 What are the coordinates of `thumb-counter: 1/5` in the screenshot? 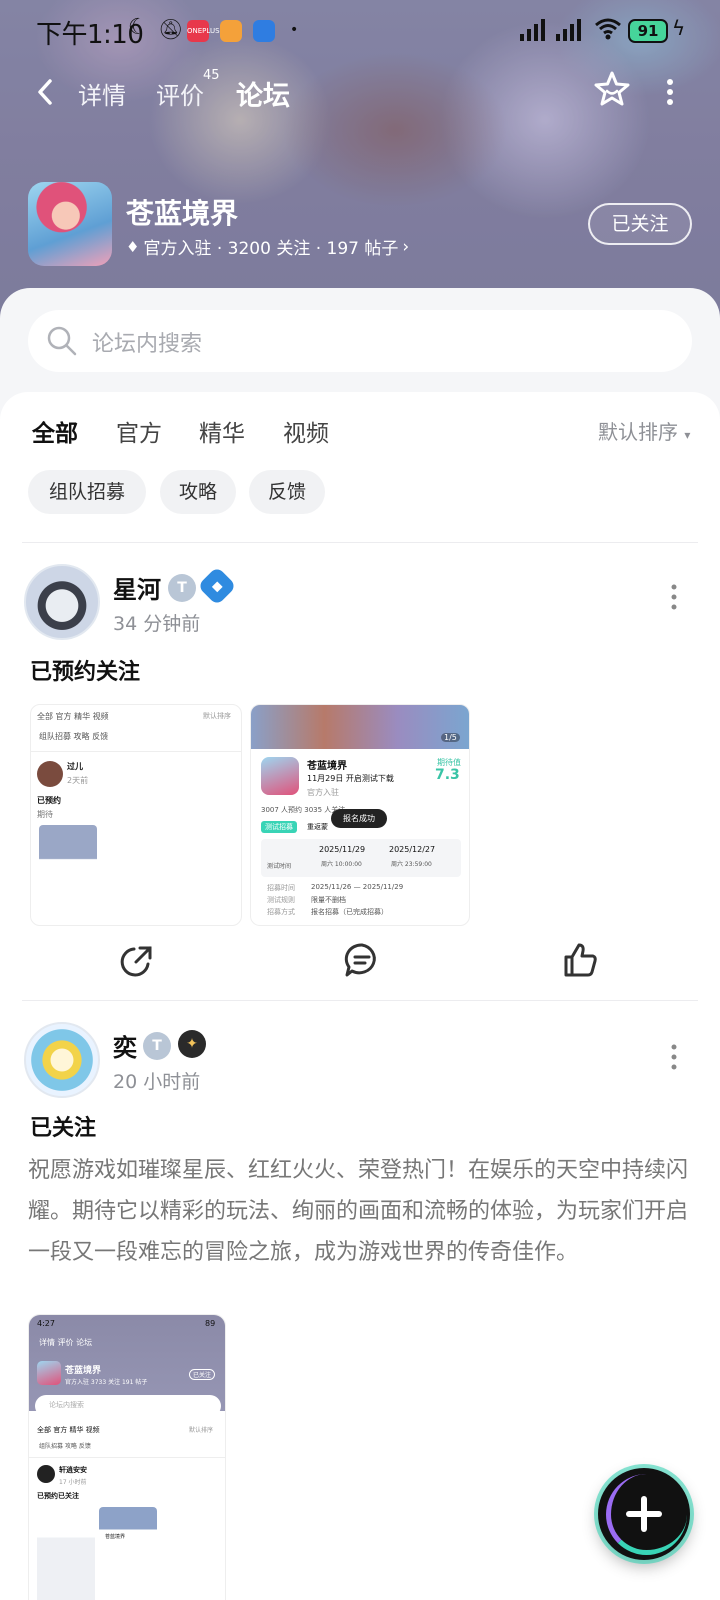 It's located at (450, 737).